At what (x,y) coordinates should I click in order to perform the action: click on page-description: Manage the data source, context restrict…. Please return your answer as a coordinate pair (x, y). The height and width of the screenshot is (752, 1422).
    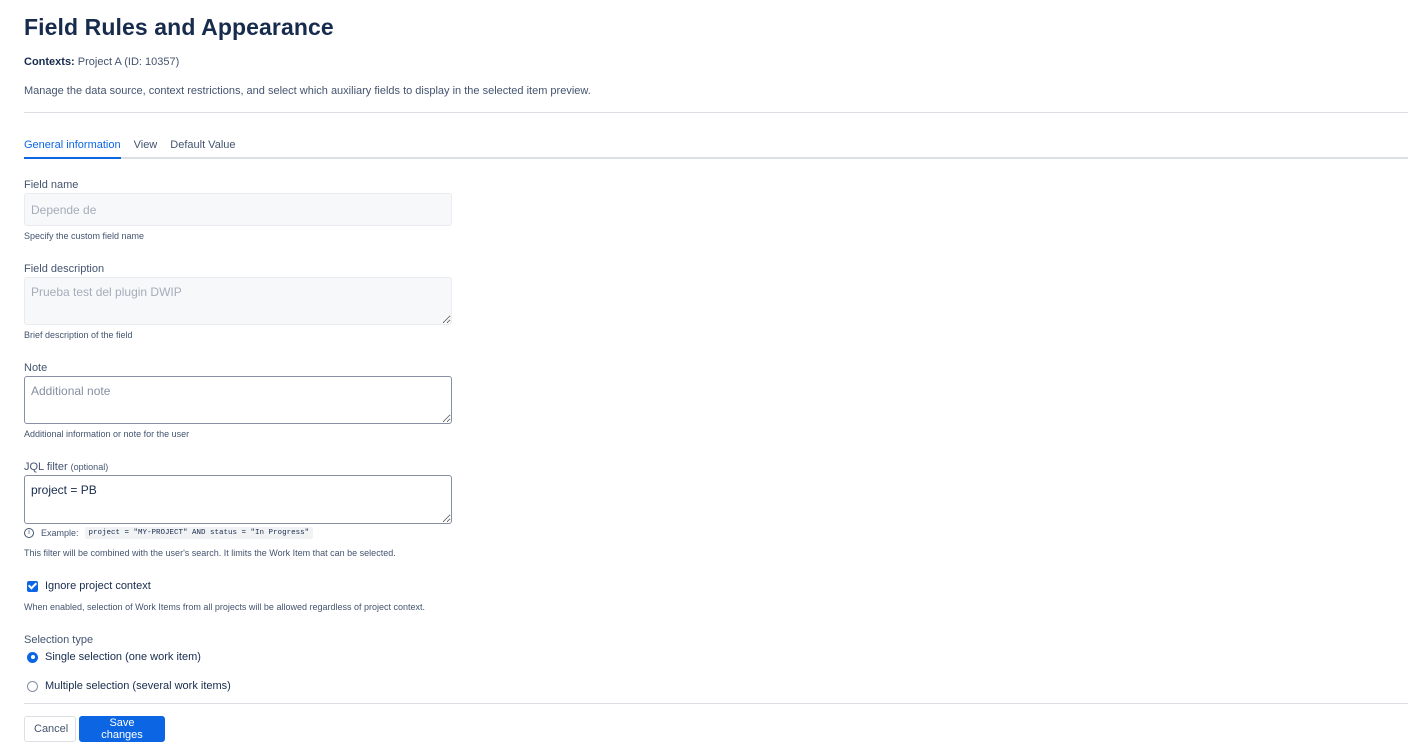
    Looking at the image, I should click on (307, 91).